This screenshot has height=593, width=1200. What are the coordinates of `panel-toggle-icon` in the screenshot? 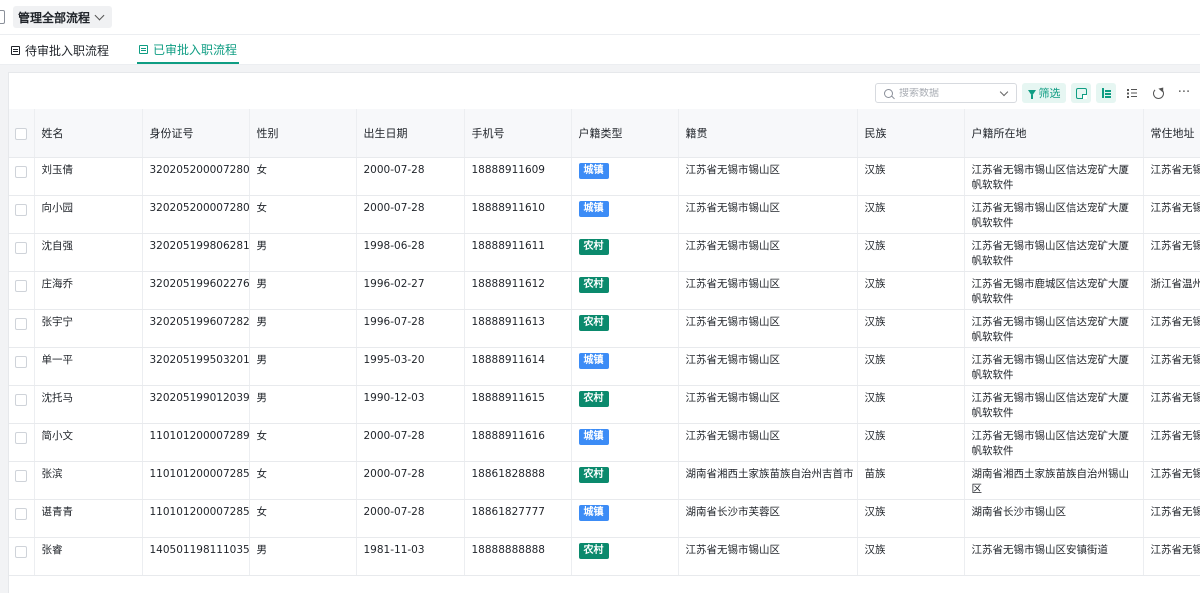 It's located at (2, 17).